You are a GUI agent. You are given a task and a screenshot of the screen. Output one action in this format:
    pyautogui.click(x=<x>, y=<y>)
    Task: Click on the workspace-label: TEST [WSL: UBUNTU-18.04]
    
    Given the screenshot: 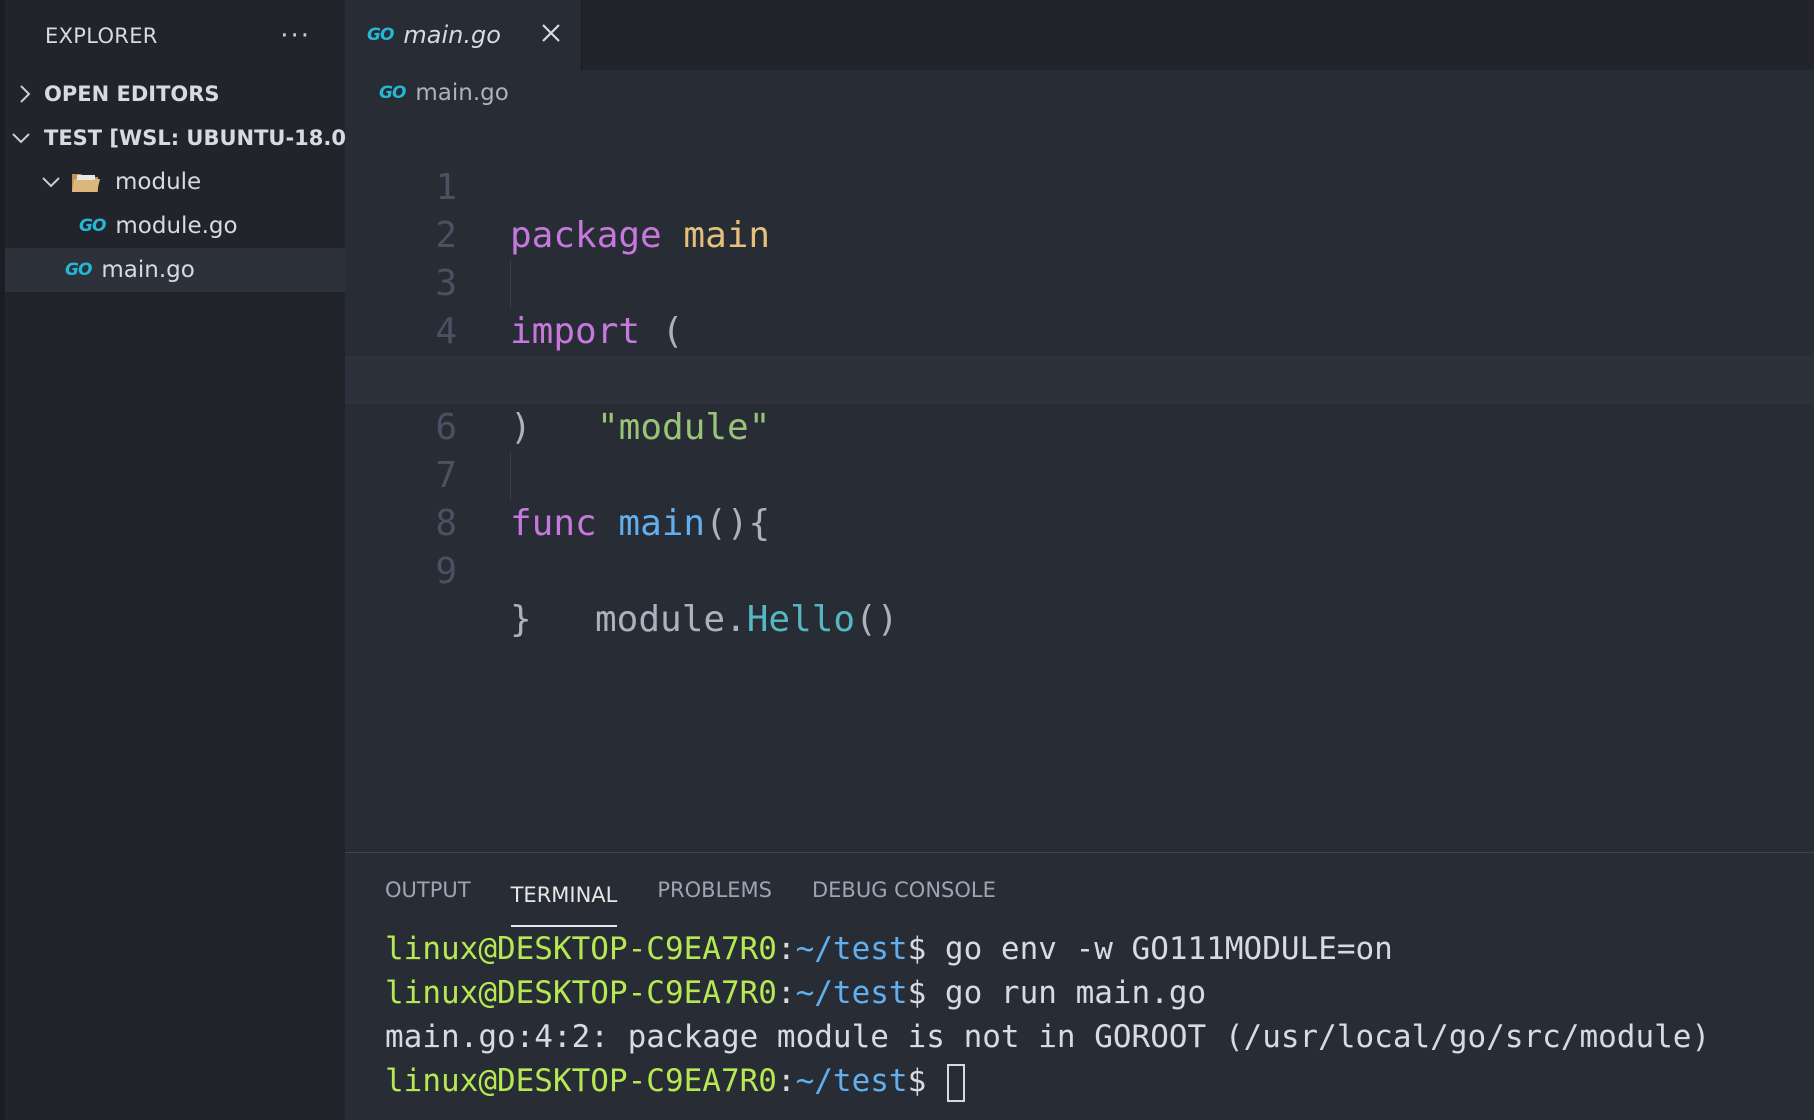 What is the action you would take?
    pyautogui.click(x=207, y=138)
    